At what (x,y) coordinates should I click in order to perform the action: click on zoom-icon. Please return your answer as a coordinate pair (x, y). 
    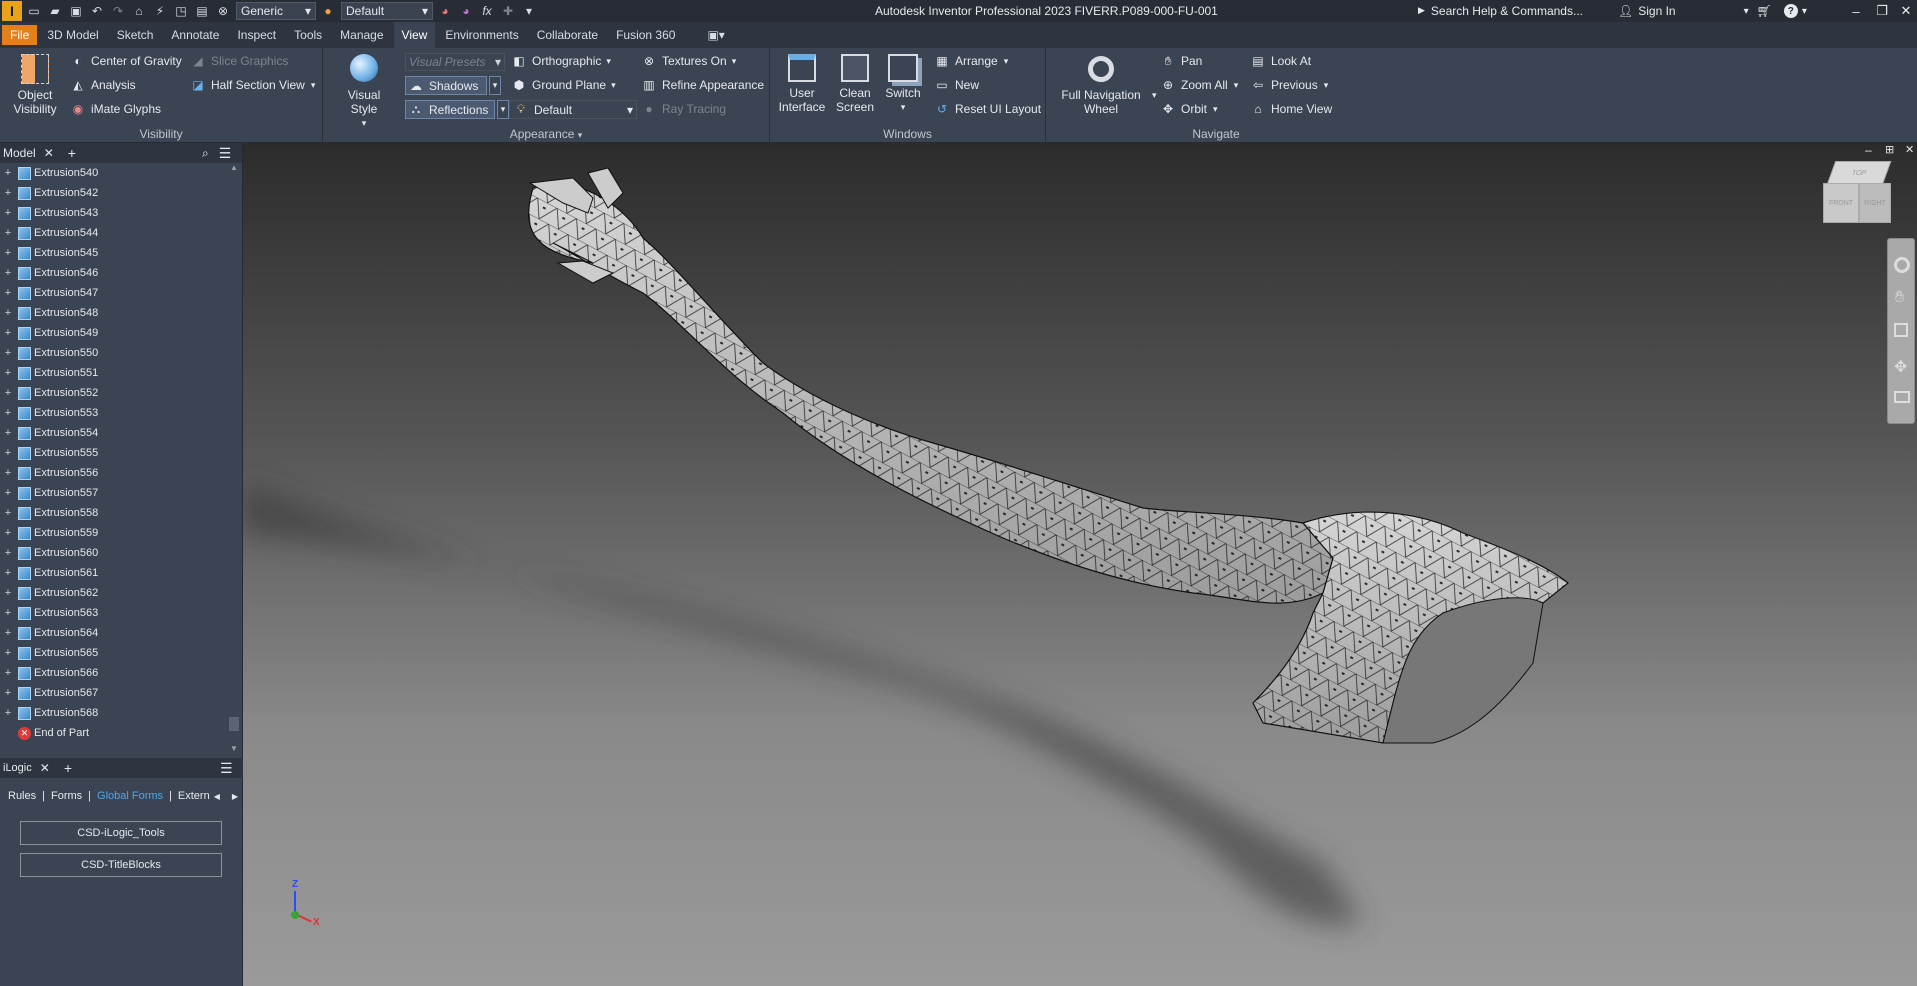
    Looking at the image, I should click on (1901, 330).